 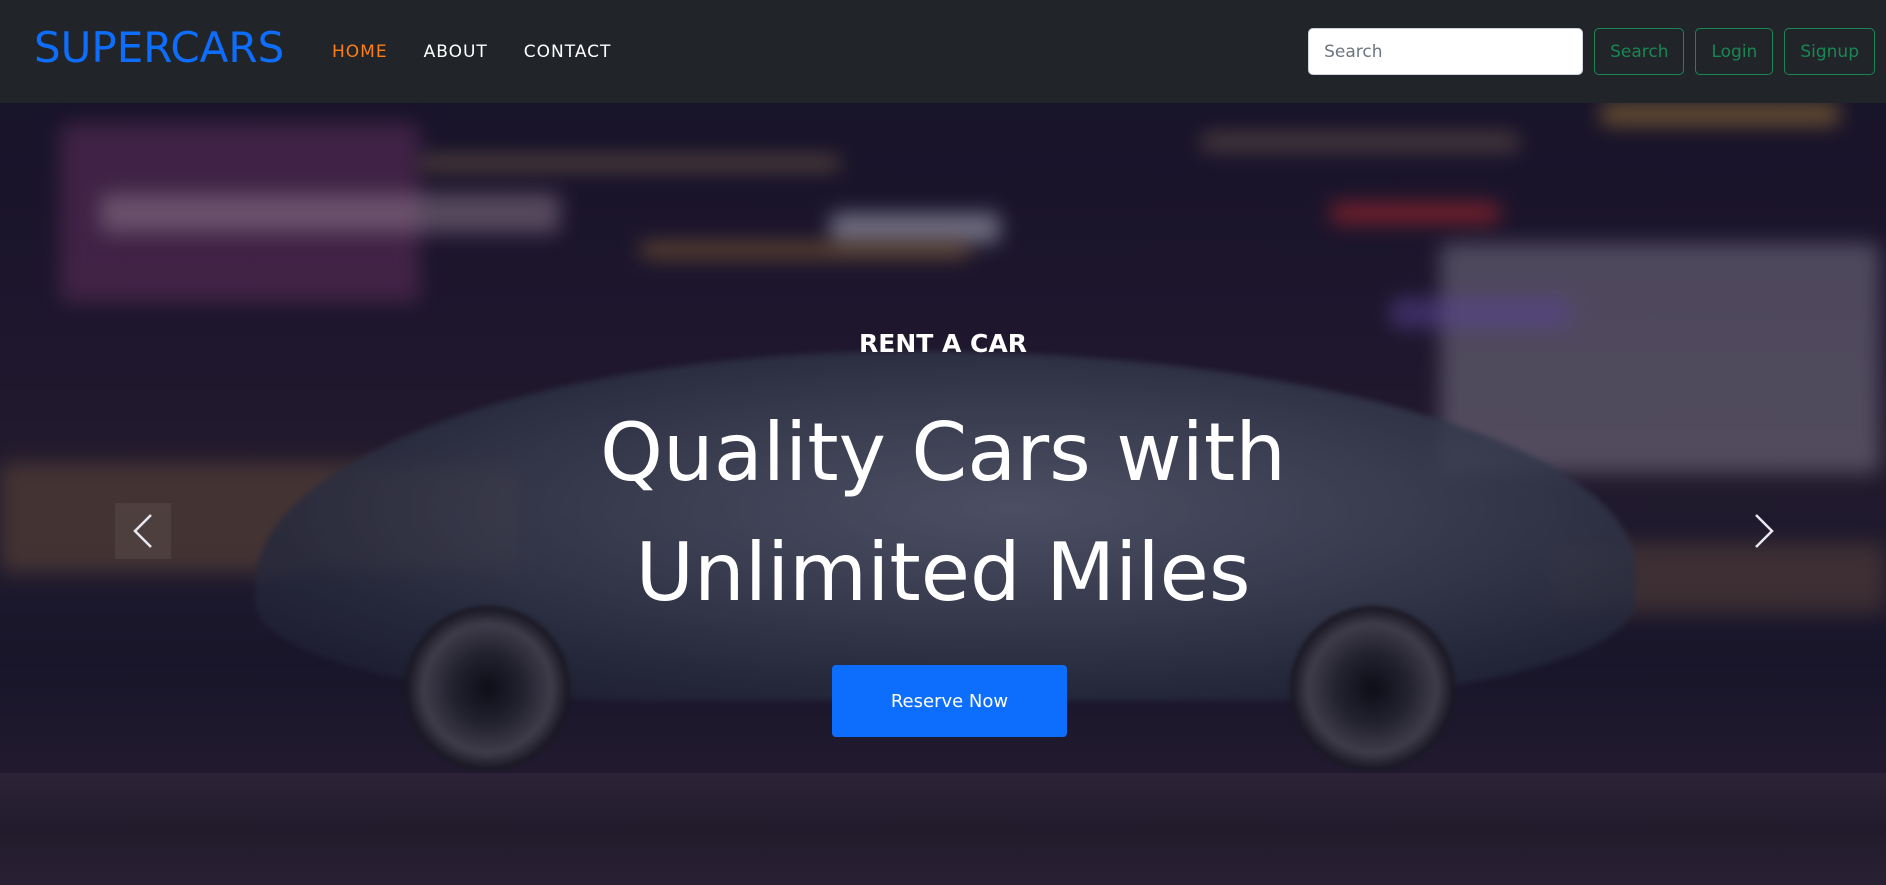 I want to click on nav-link-home: HOME, so click(x=360, y=52).